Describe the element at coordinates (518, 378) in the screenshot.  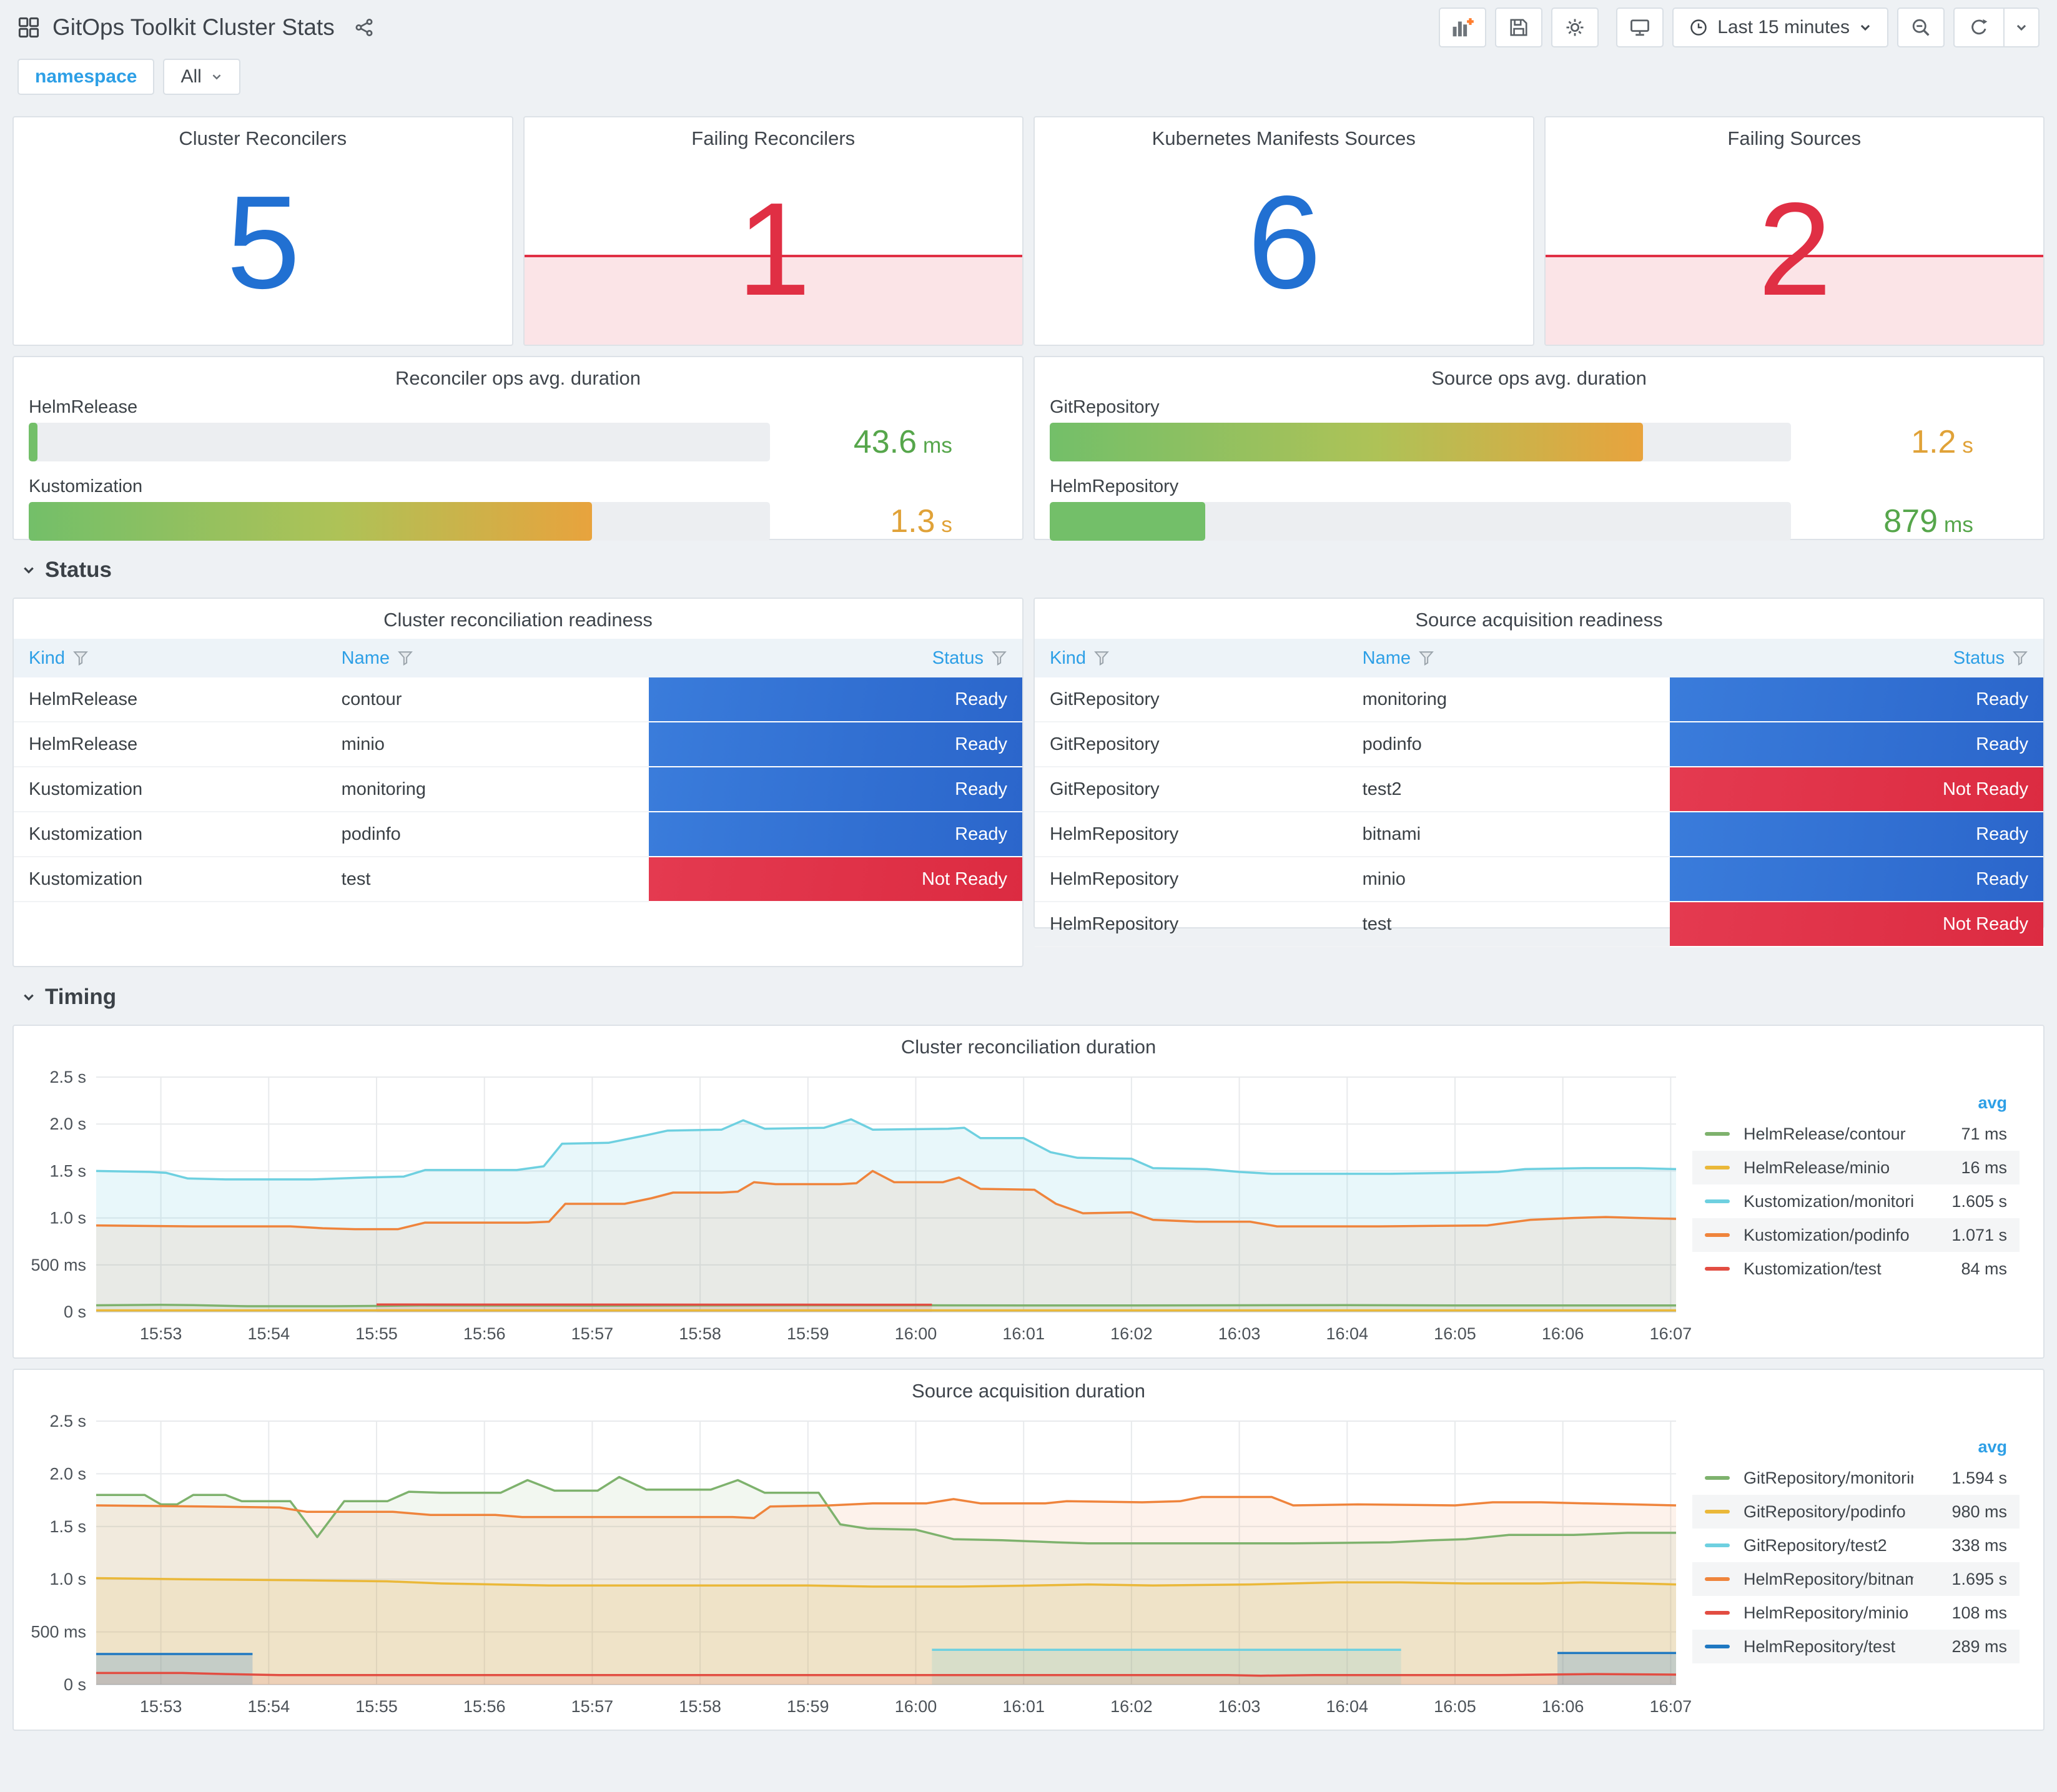
I see `panel-title: Reconciler ops avg. duration` at that location.